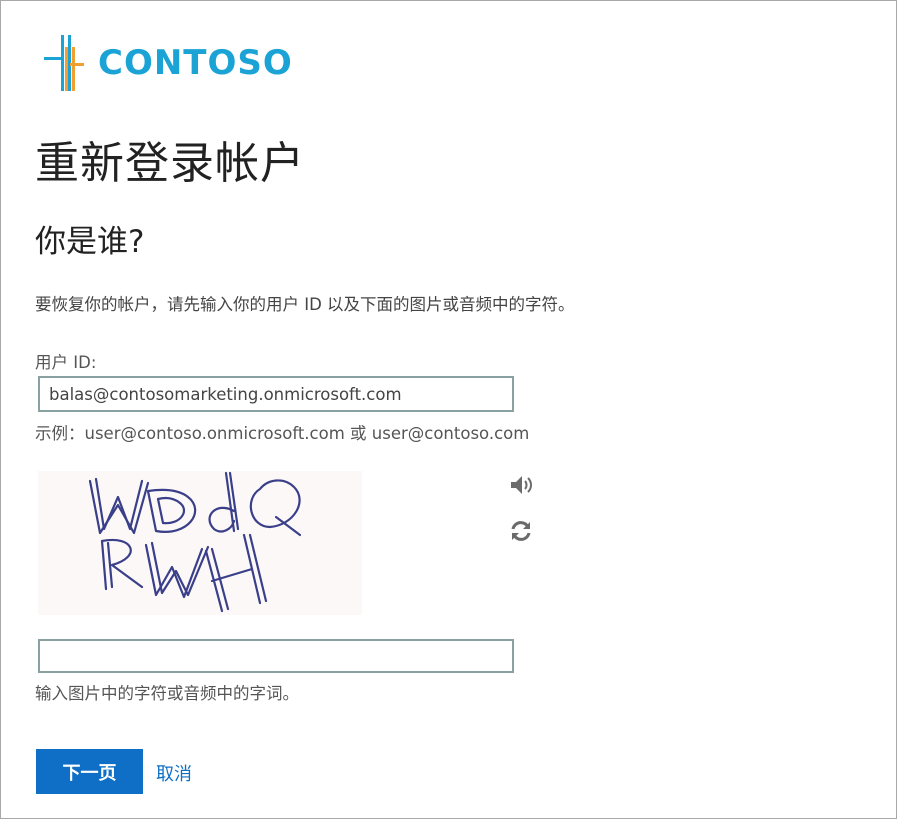 This screenshot has height=819, width=897. Describe the element at coordinates (64, 63) in the screenshot. I see `contoso-logo-icon` at that location.